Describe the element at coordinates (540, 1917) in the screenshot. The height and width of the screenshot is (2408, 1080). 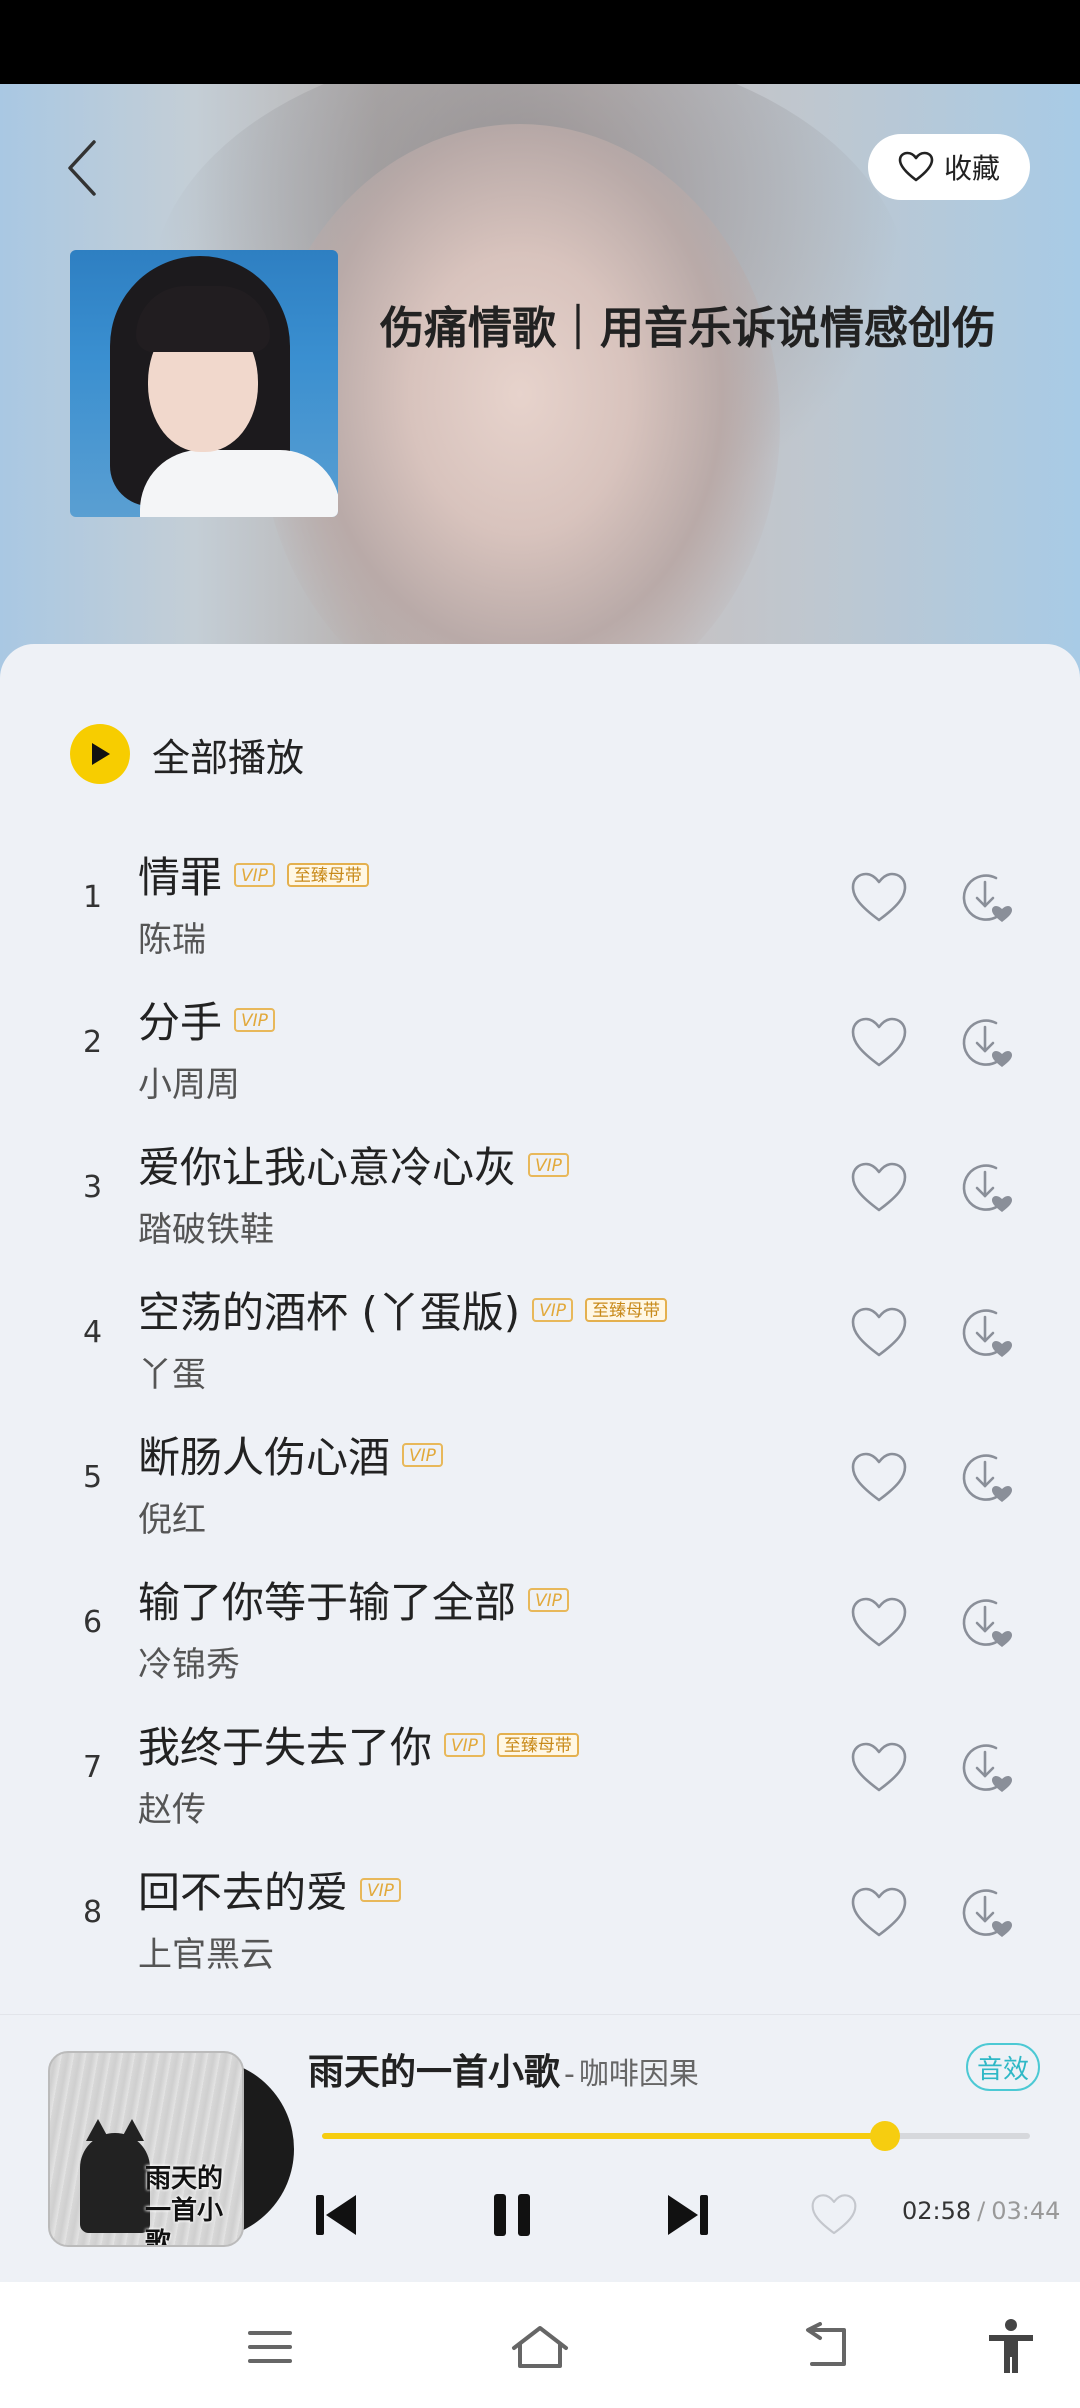
I see `song-row: 8 回不去的爱 VIP 上官黑云` at that location.